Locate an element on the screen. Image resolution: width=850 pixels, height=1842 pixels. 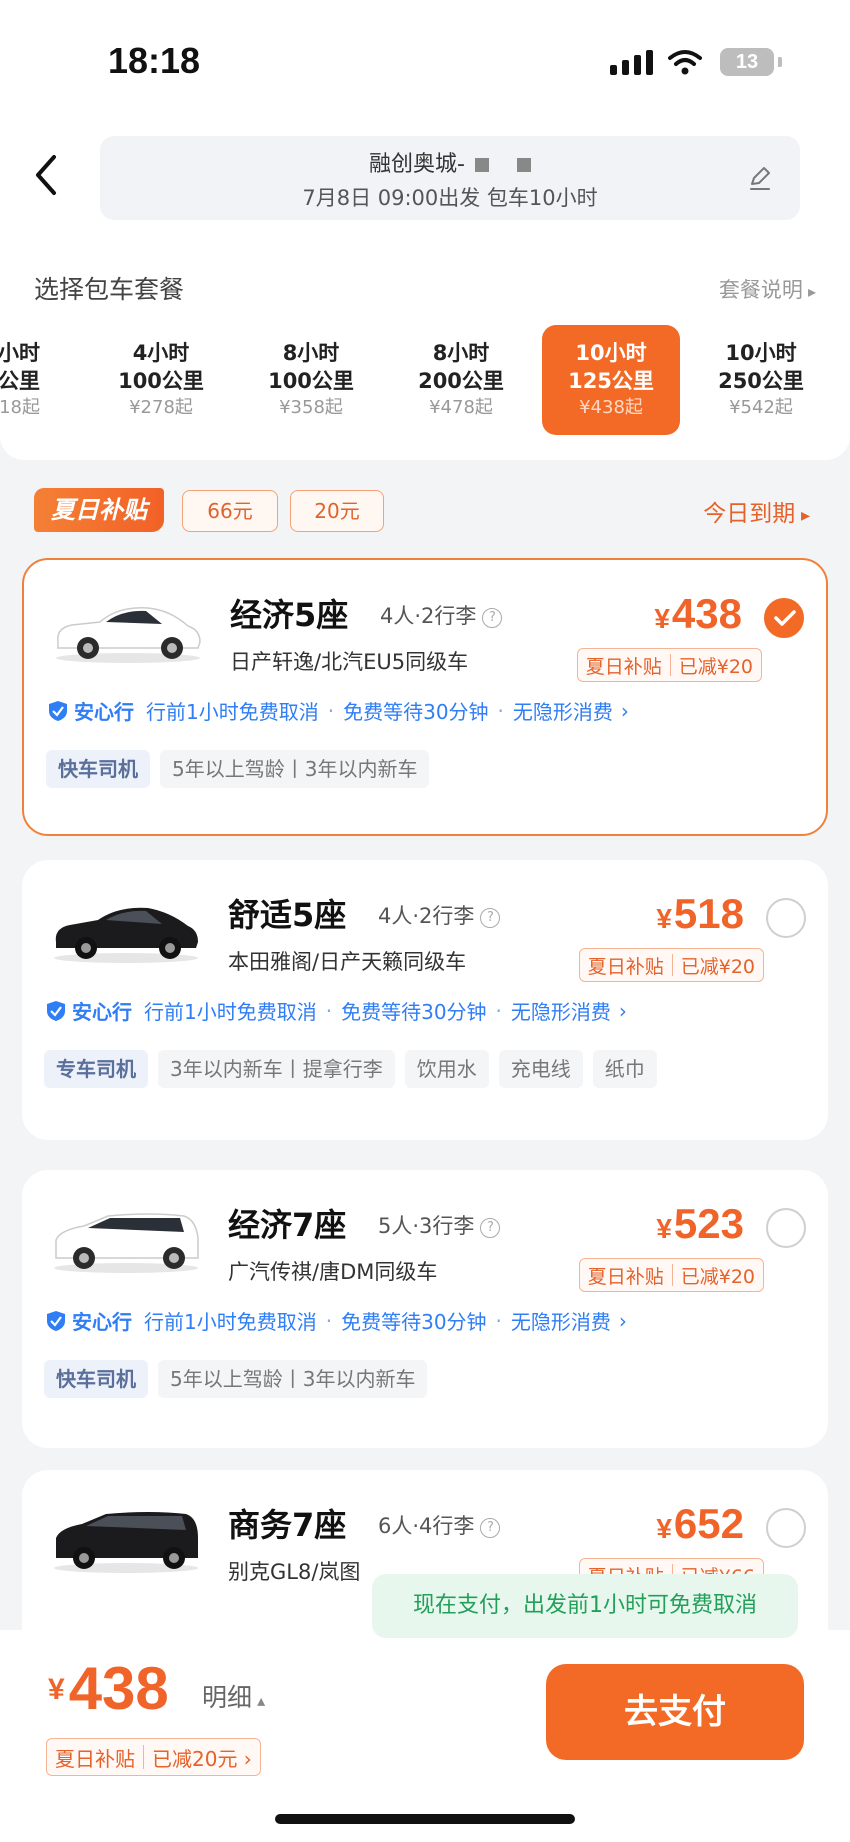
package-option: 4小时 100公里 ¥278起 is located at coordinates (161, 380).